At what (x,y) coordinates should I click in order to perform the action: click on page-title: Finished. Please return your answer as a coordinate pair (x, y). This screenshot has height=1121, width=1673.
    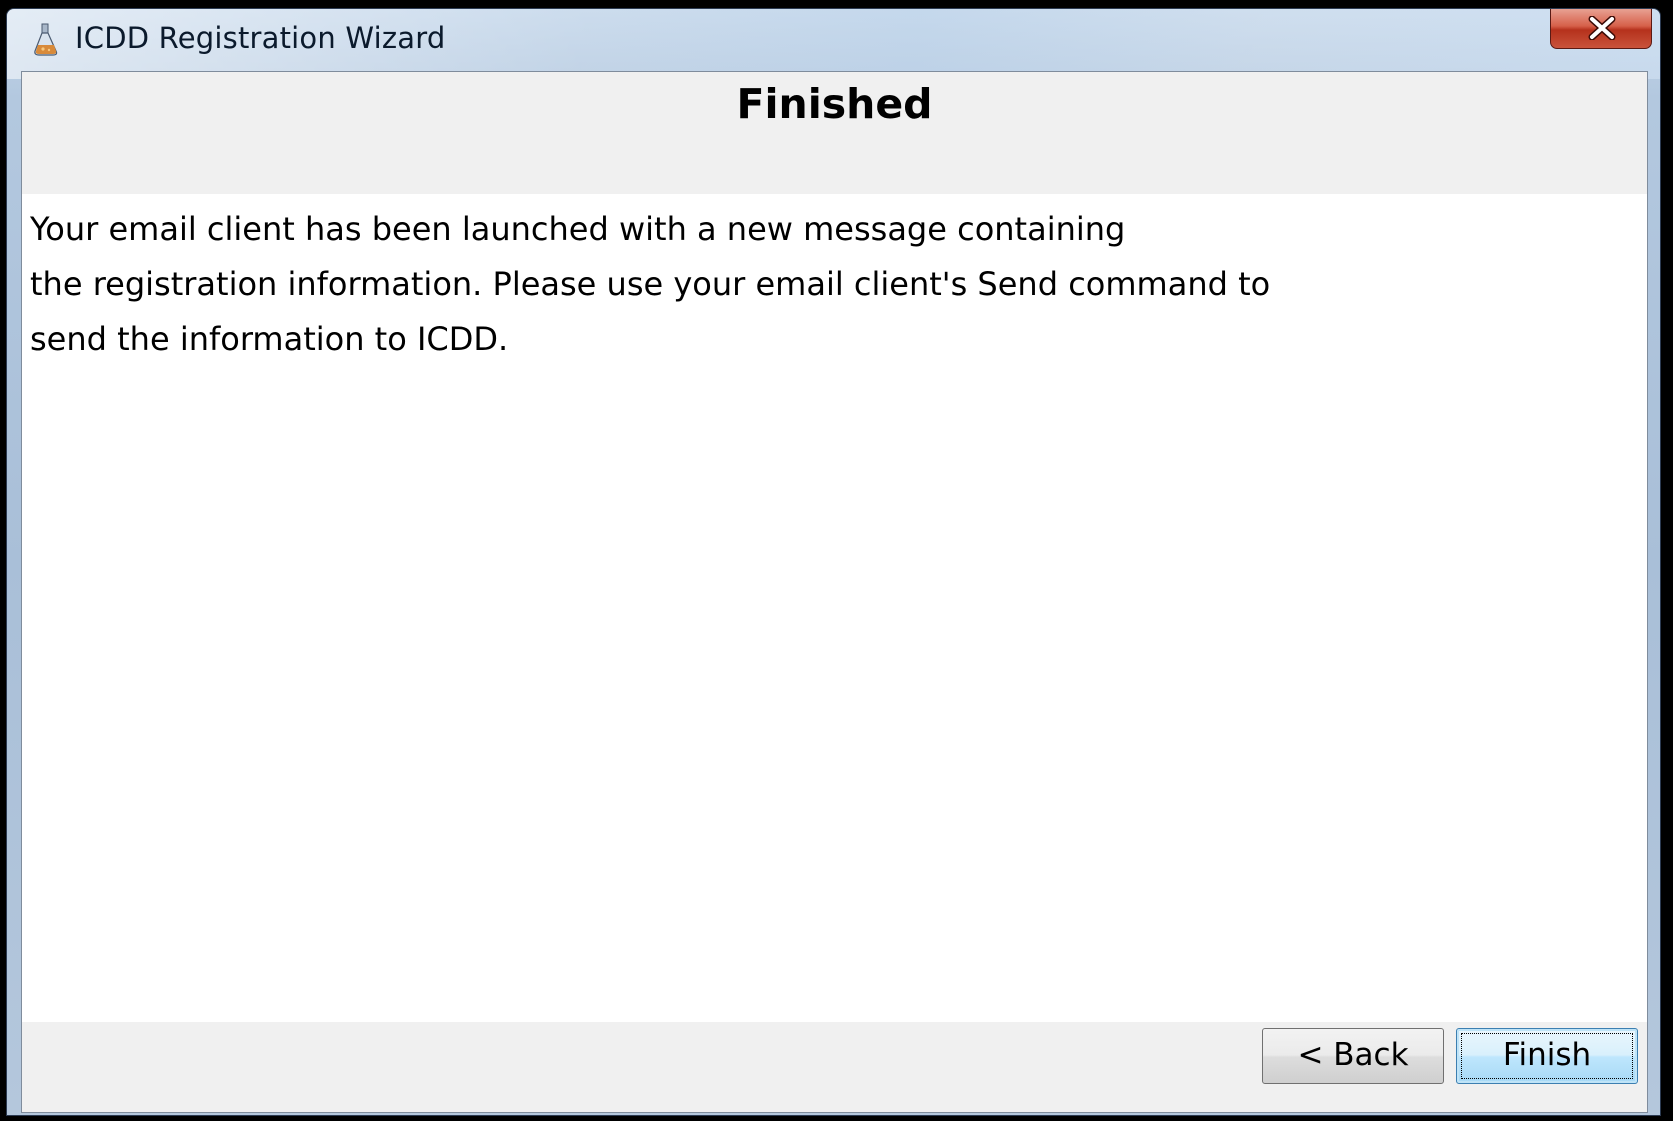
    Looking at the image, I should click on (834, 104).